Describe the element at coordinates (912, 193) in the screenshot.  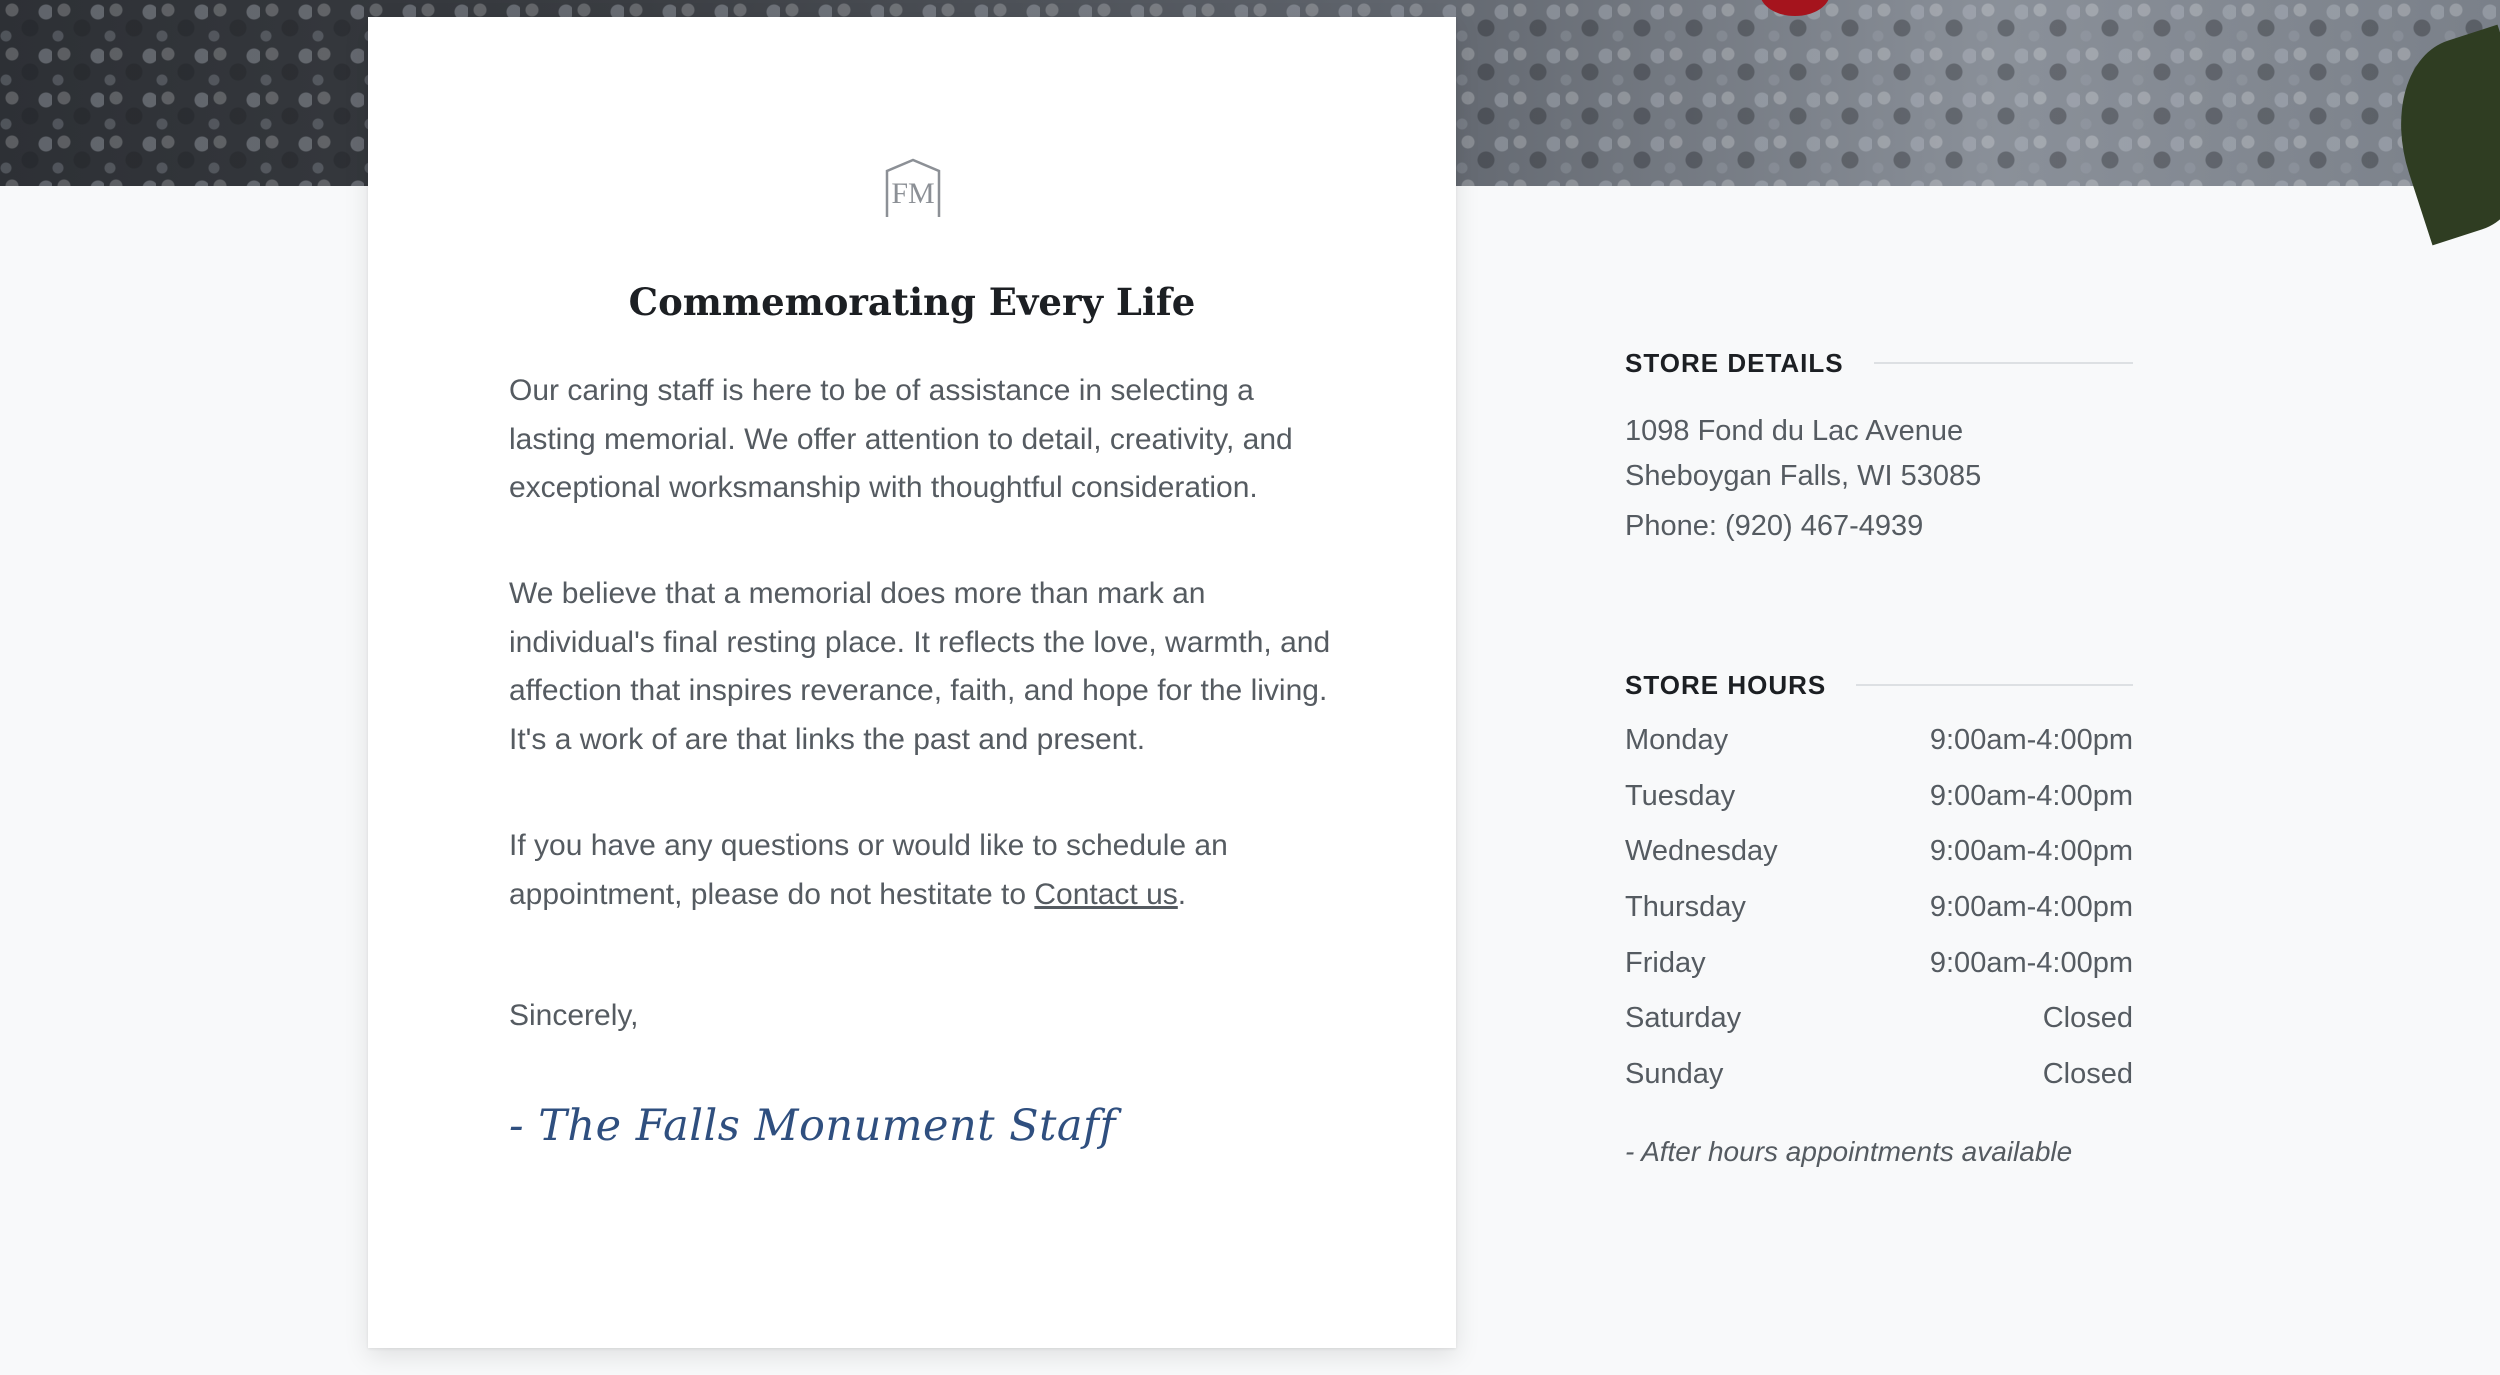
I see `logo-text: FM` at that location.